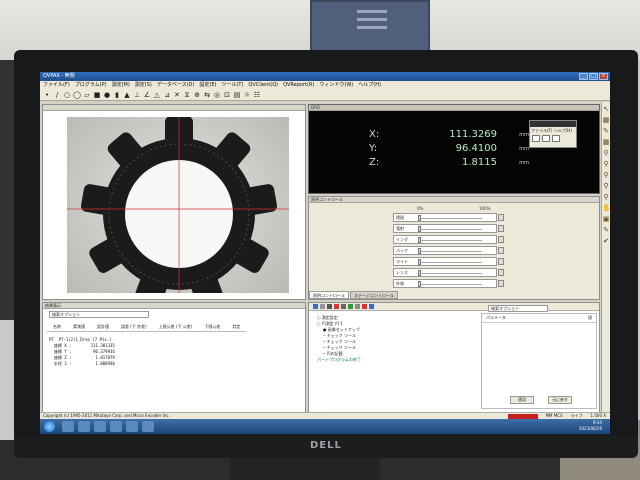 The height and width of the screenshot is (480, 640). I want to click on light-row: 透過, so click(448, 217).